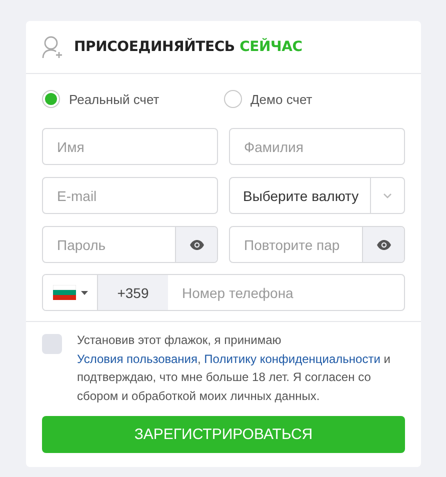 The width and height of the screenshot is (446, 477). What do you see at coordinates (84, 292) in the screenshot?
I see `caret-down-icon` at bounding box center [84, 292].